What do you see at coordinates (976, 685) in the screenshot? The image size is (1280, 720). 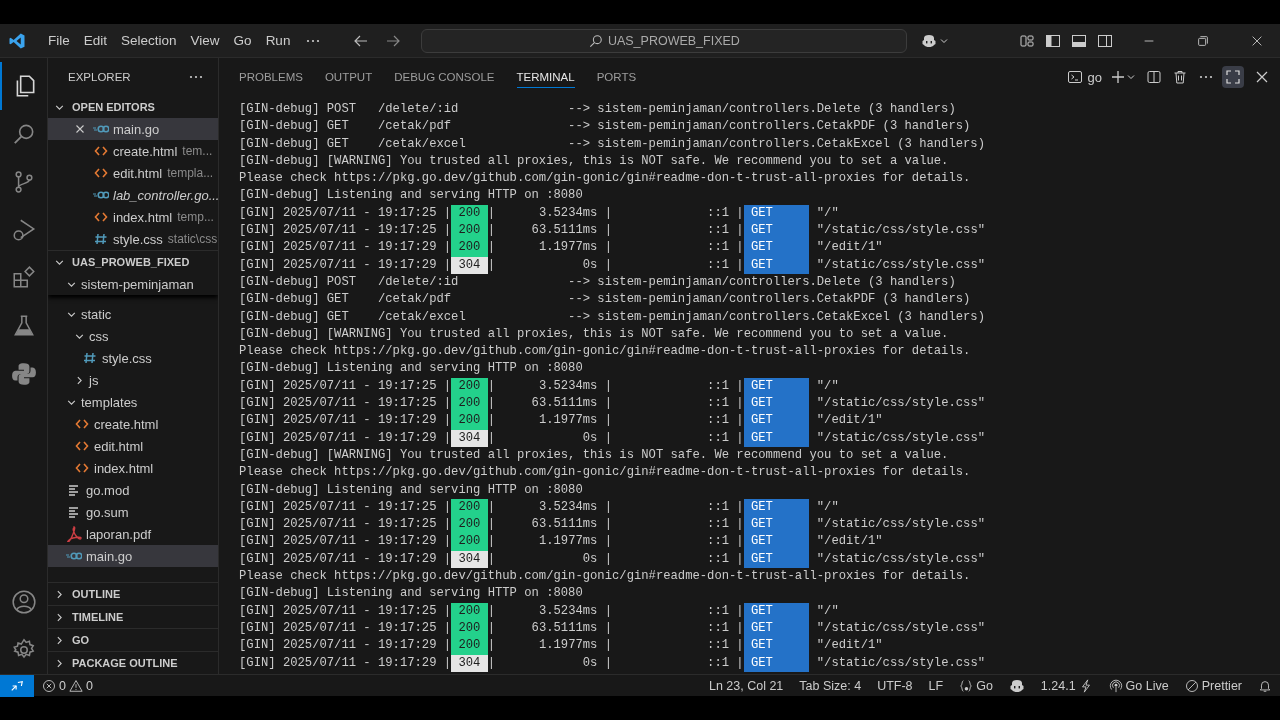 I see `language-mode: Go` at bounding box center [976, 685].